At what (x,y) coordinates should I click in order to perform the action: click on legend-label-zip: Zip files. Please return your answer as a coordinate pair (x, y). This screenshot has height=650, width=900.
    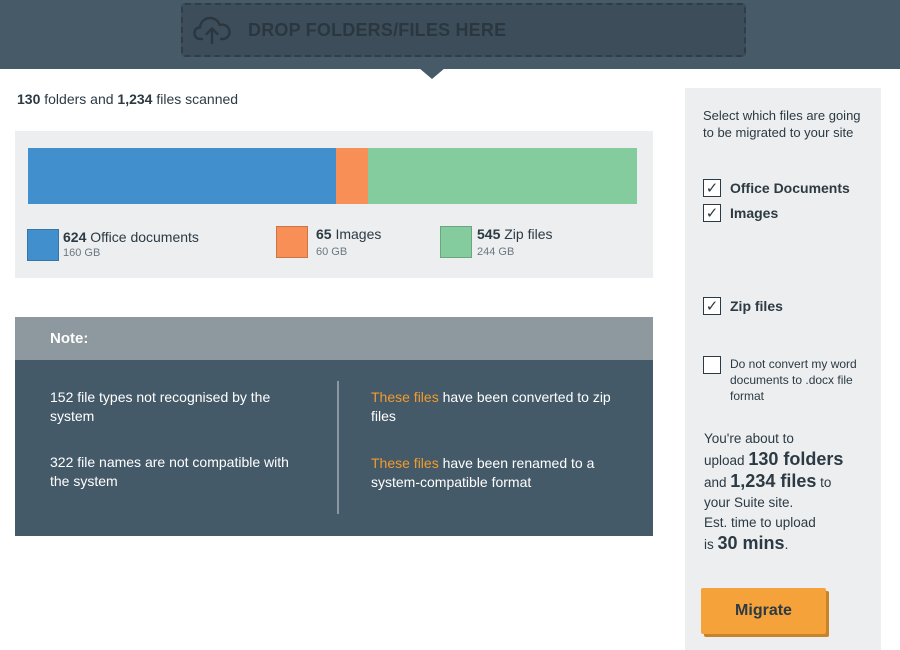
    Looking at the image, I should click on (528, 234).